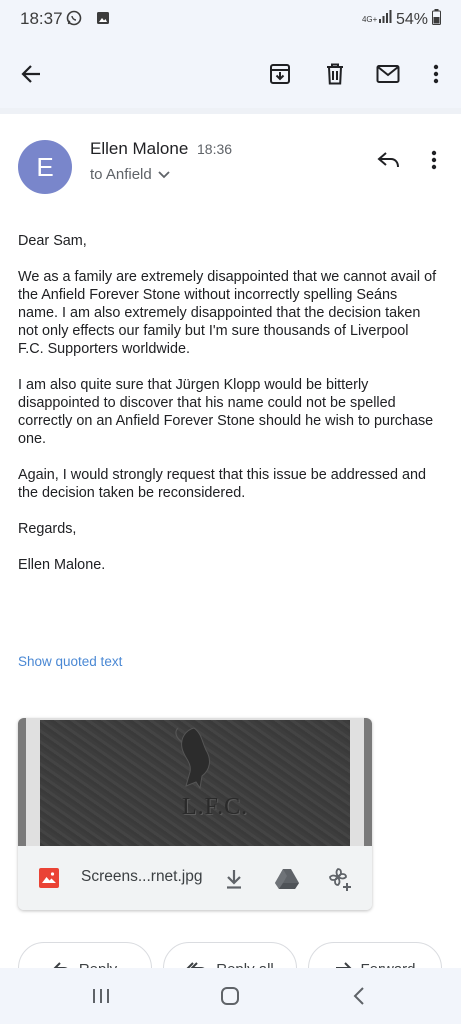  Describe the element at coordinates (234, 879) in the screenshot. I see `download-icon` at that location.